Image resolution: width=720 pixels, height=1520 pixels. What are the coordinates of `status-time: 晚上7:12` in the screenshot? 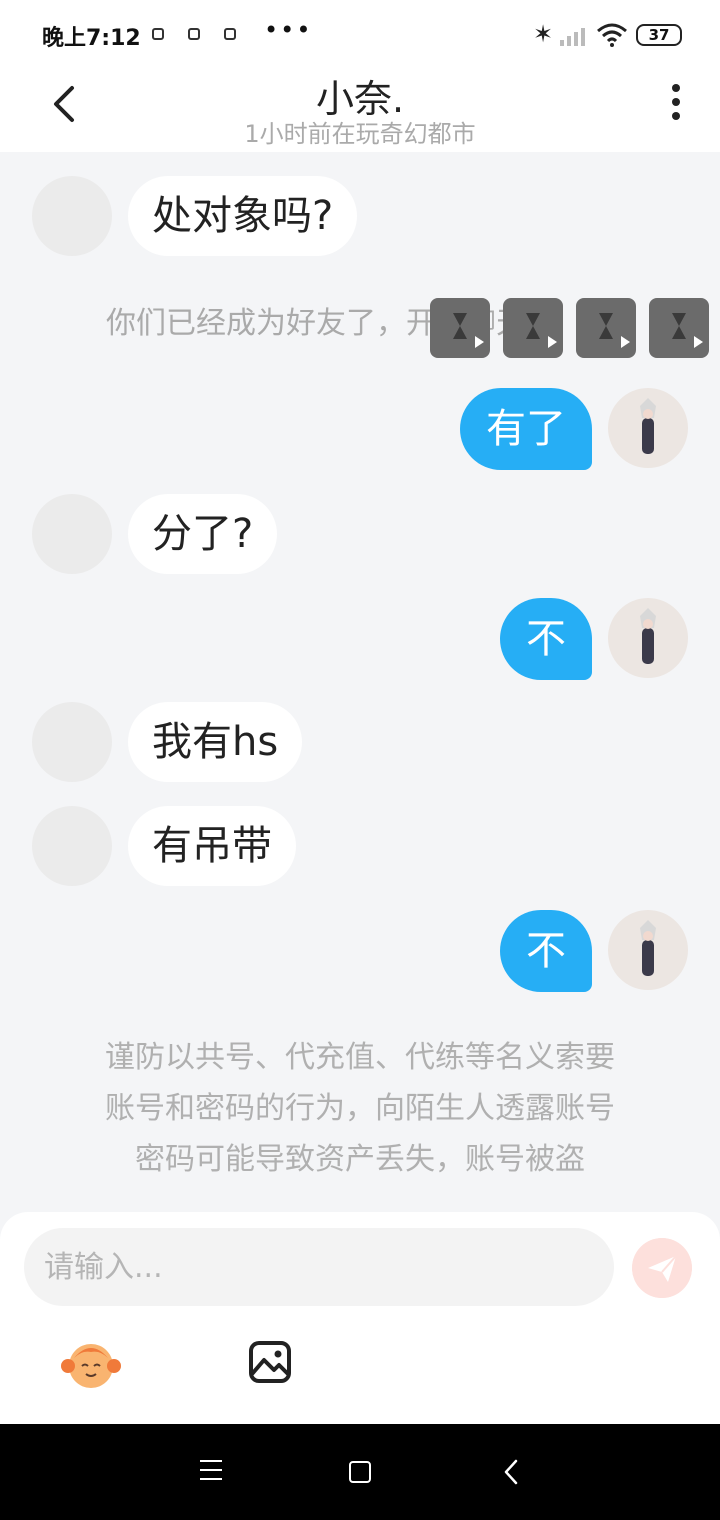 It's located at (91, 38).